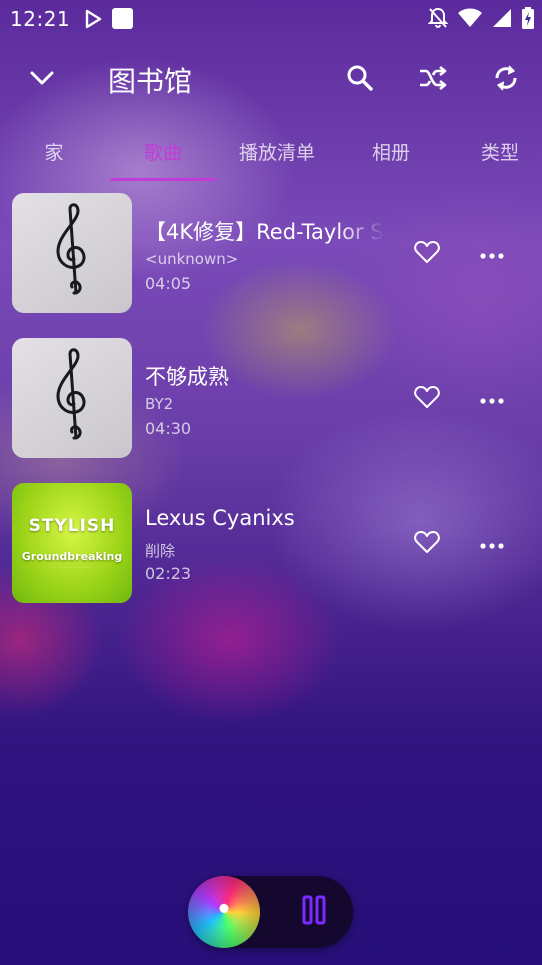 This screenshot has width=542, height=965. What do you see at coordinates (72, 526) in the screenshot?
I see `album-cover-title: STYLISH` at bounding box center [72, 526].